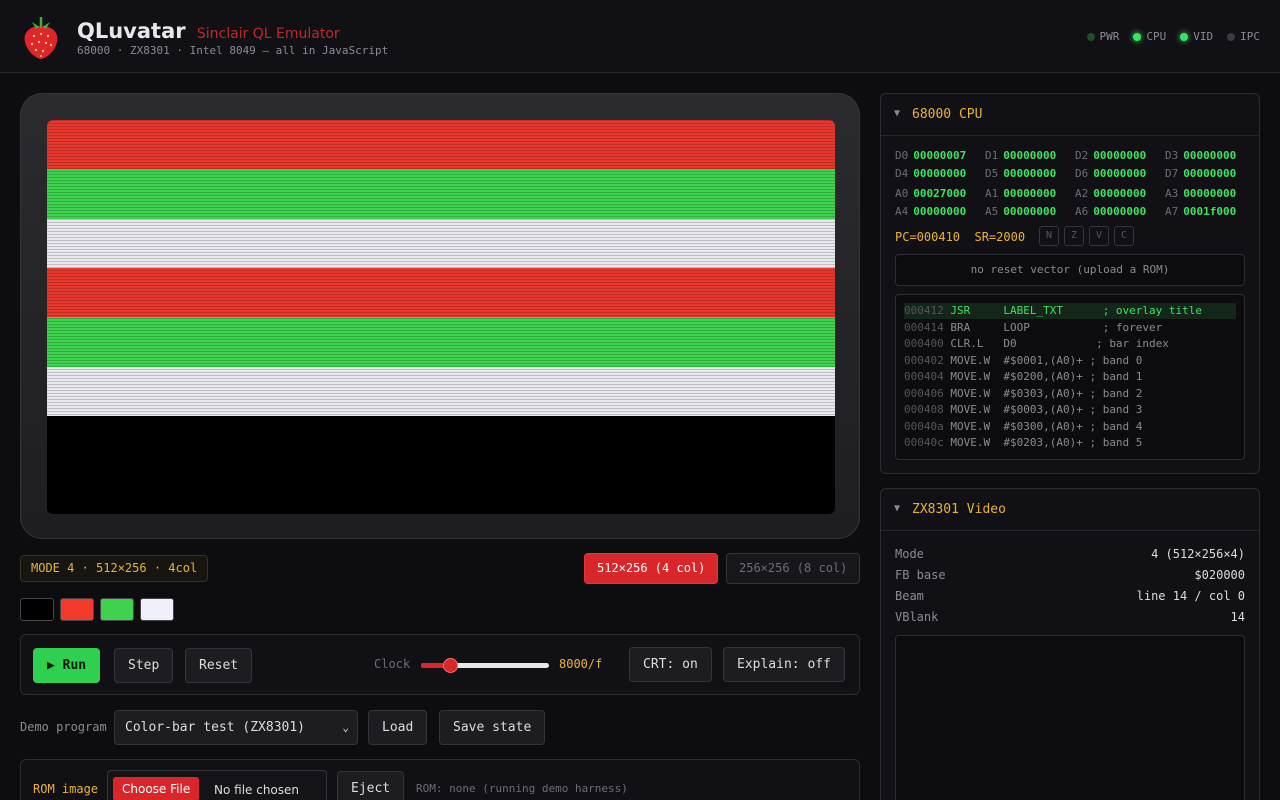 This screenshot has height=800, width=1280. What do you see at coordinates (930, 173) in the screenshot?
I see `register-d4: D4 00000000` at bounding box center [930, 173].